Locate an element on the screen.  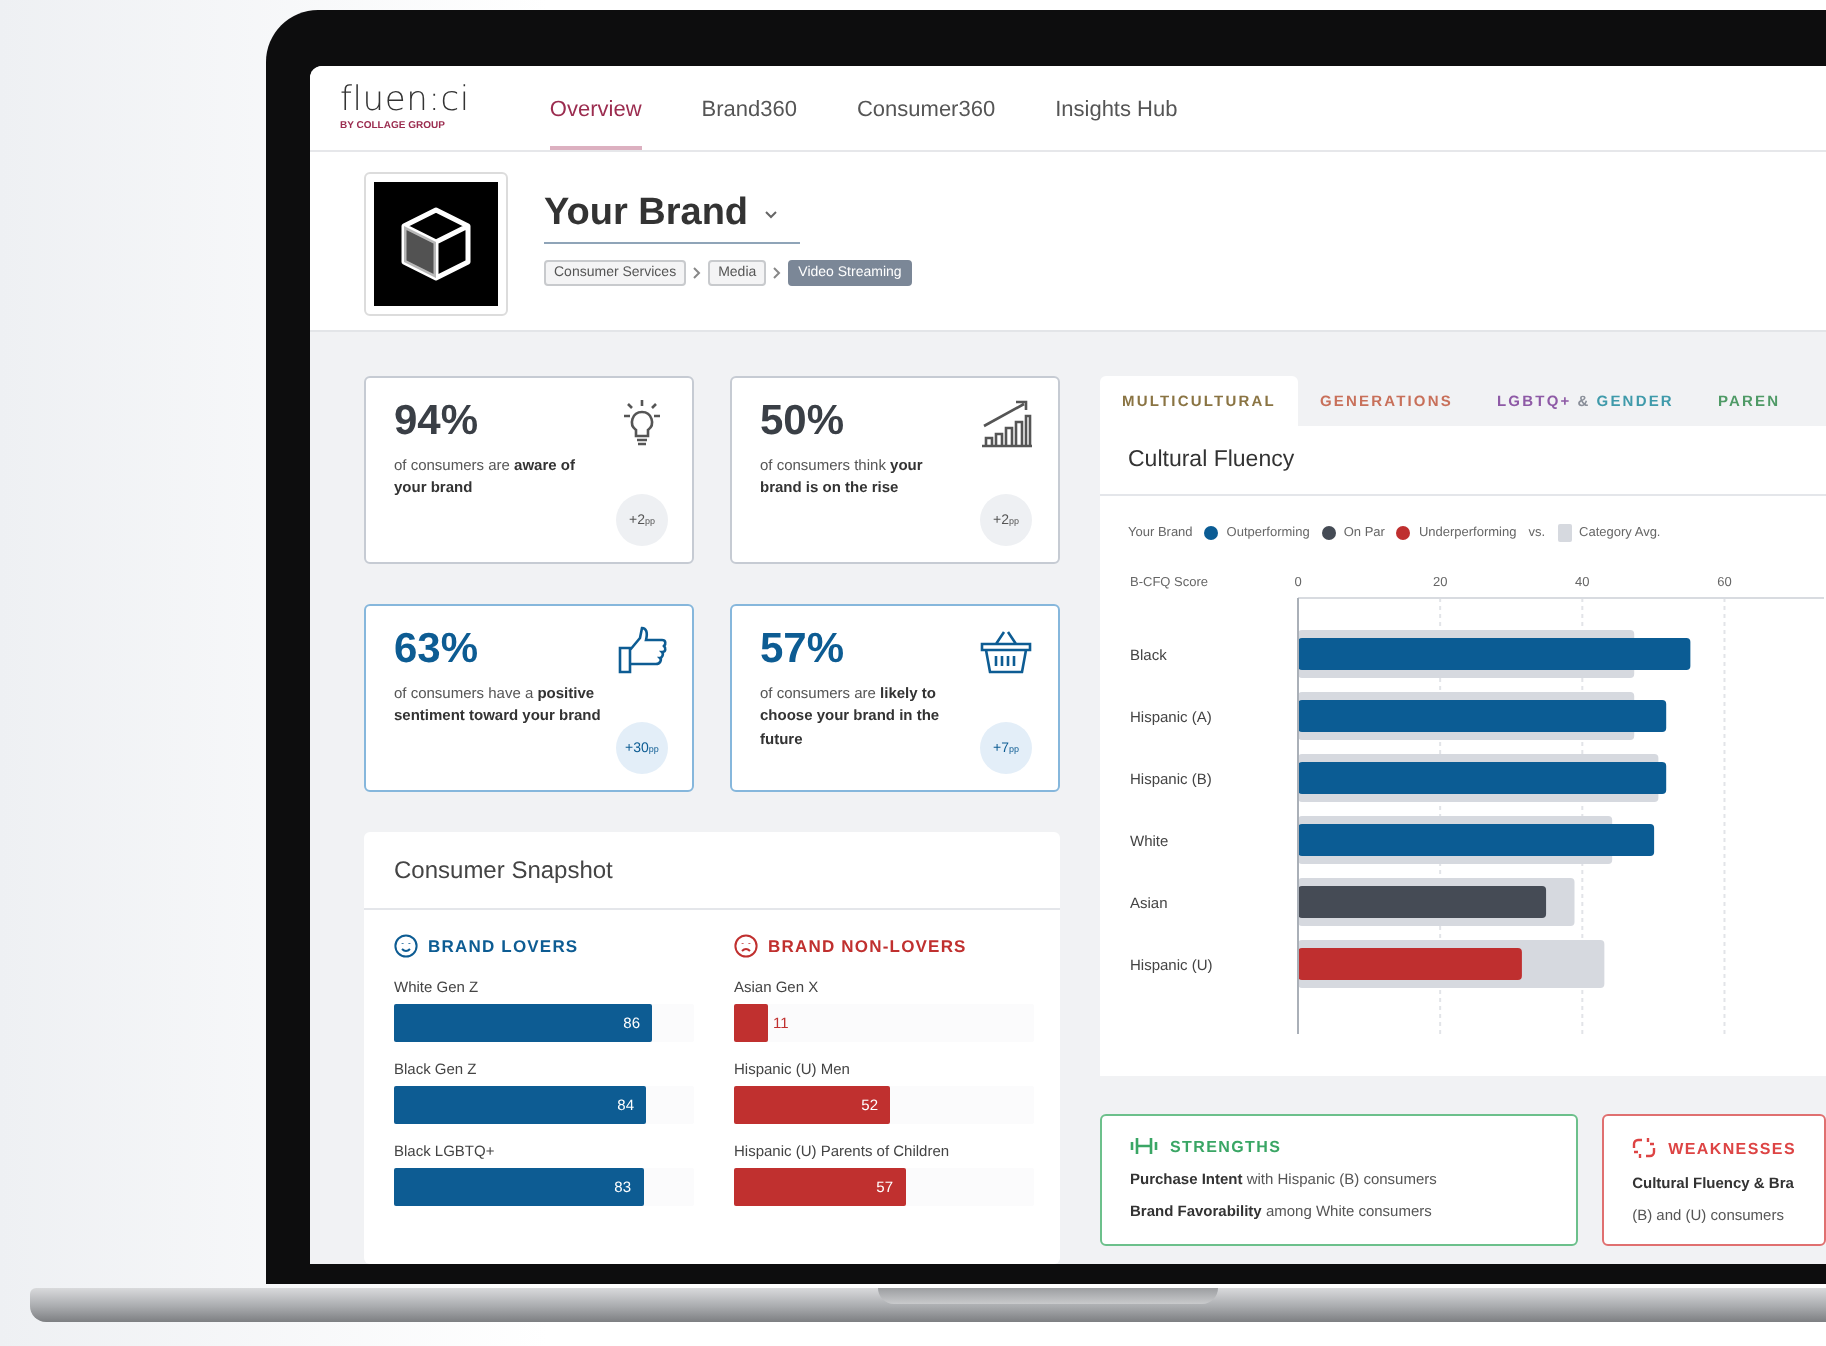
rising-chart-icon is located at coordinates (1006, 424).